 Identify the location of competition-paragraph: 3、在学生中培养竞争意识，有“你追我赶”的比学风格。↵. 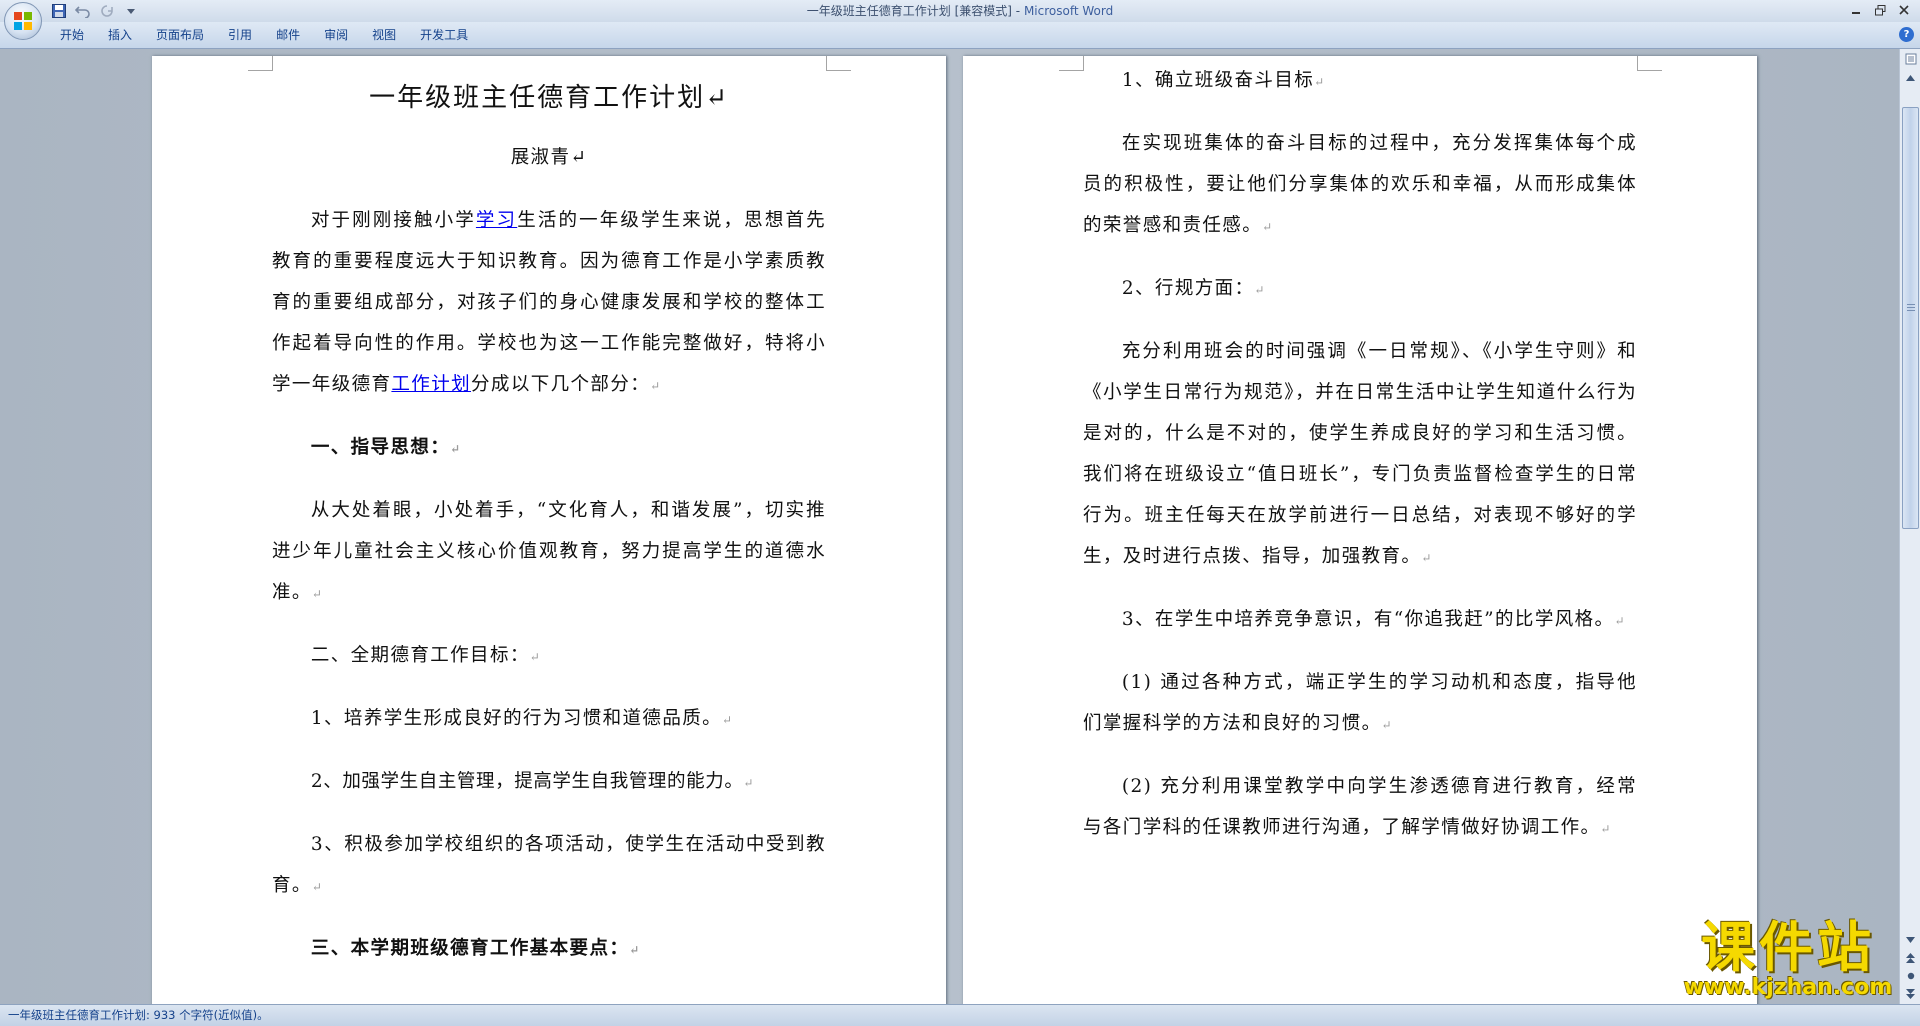
(1360, 620).